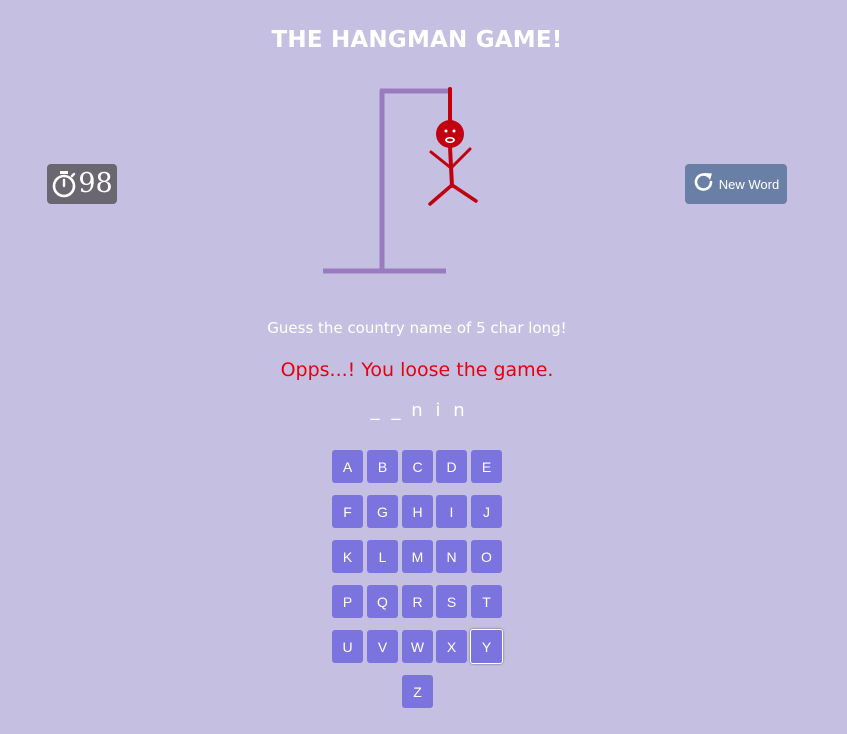  I want to click on timer-badge: 98, so click(82, 184).